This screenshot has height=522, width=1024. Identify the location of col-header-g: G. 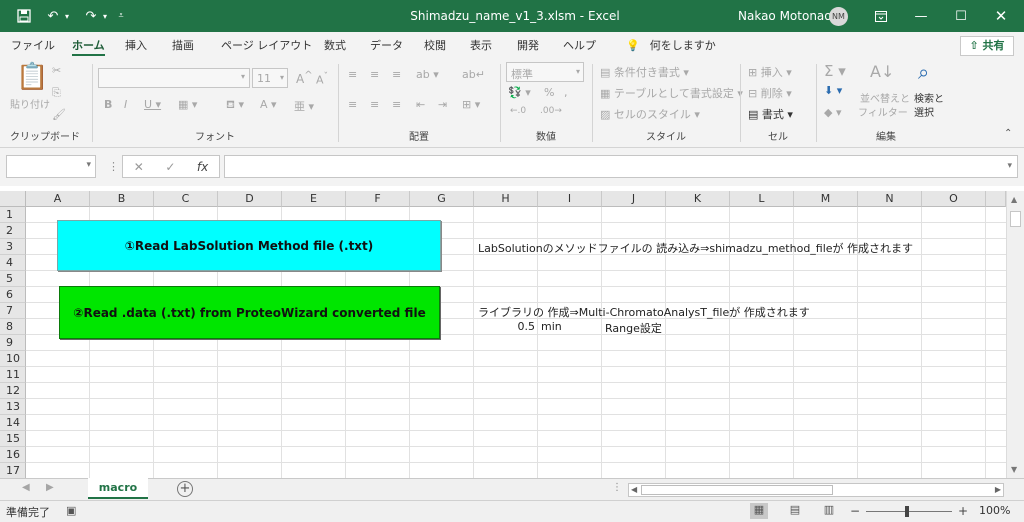
(442, 199).